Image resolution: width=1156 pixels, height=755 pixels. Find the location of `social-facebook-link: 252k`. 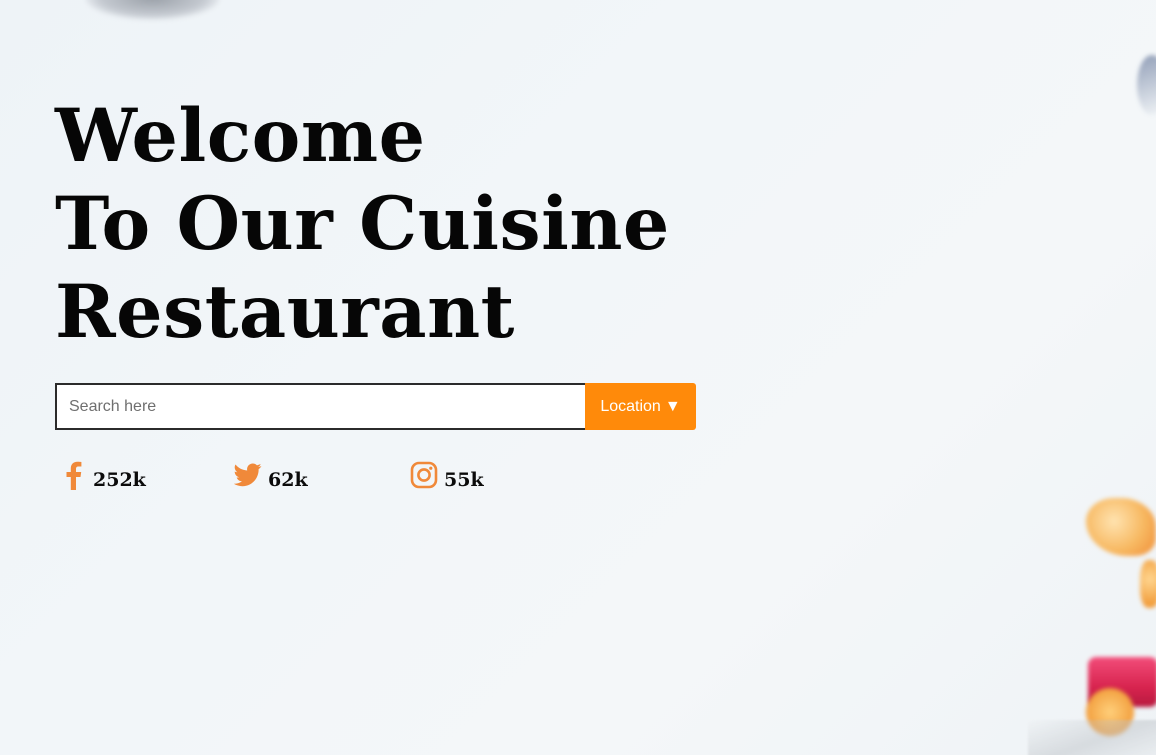

social-facebook-link: 252k is located at coordinates (102, 475).